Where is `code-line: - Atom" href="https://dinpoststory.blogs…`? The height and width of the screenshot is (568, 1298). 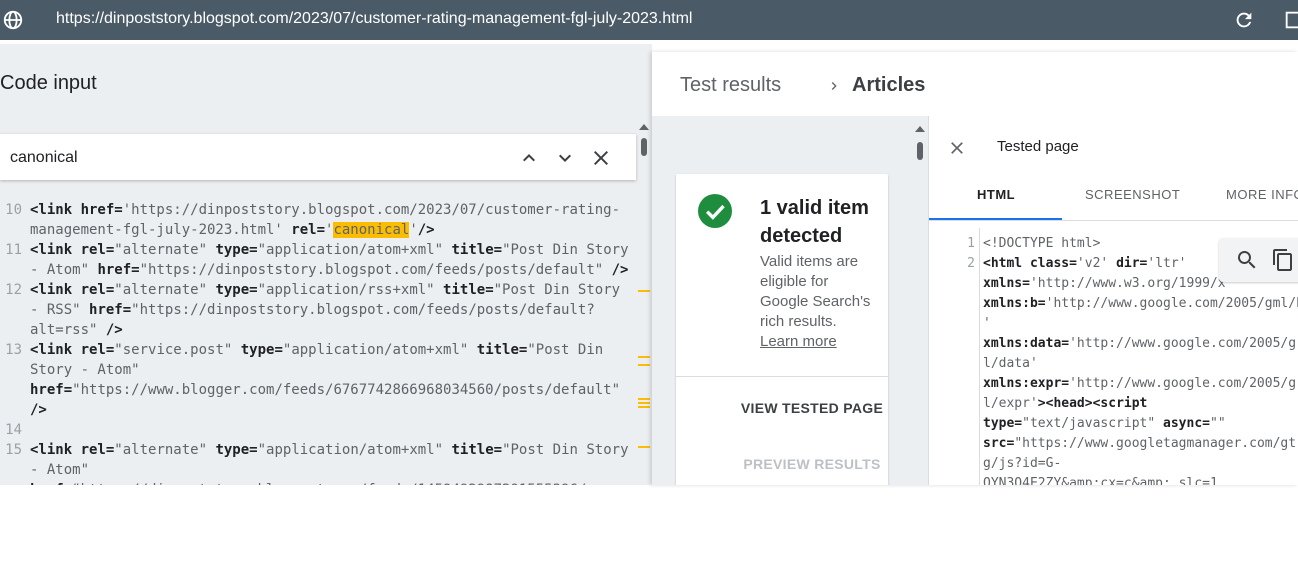
code-line: - Atom" href="https://dinpoststory.blogs… is located at coordinates (329, 270).